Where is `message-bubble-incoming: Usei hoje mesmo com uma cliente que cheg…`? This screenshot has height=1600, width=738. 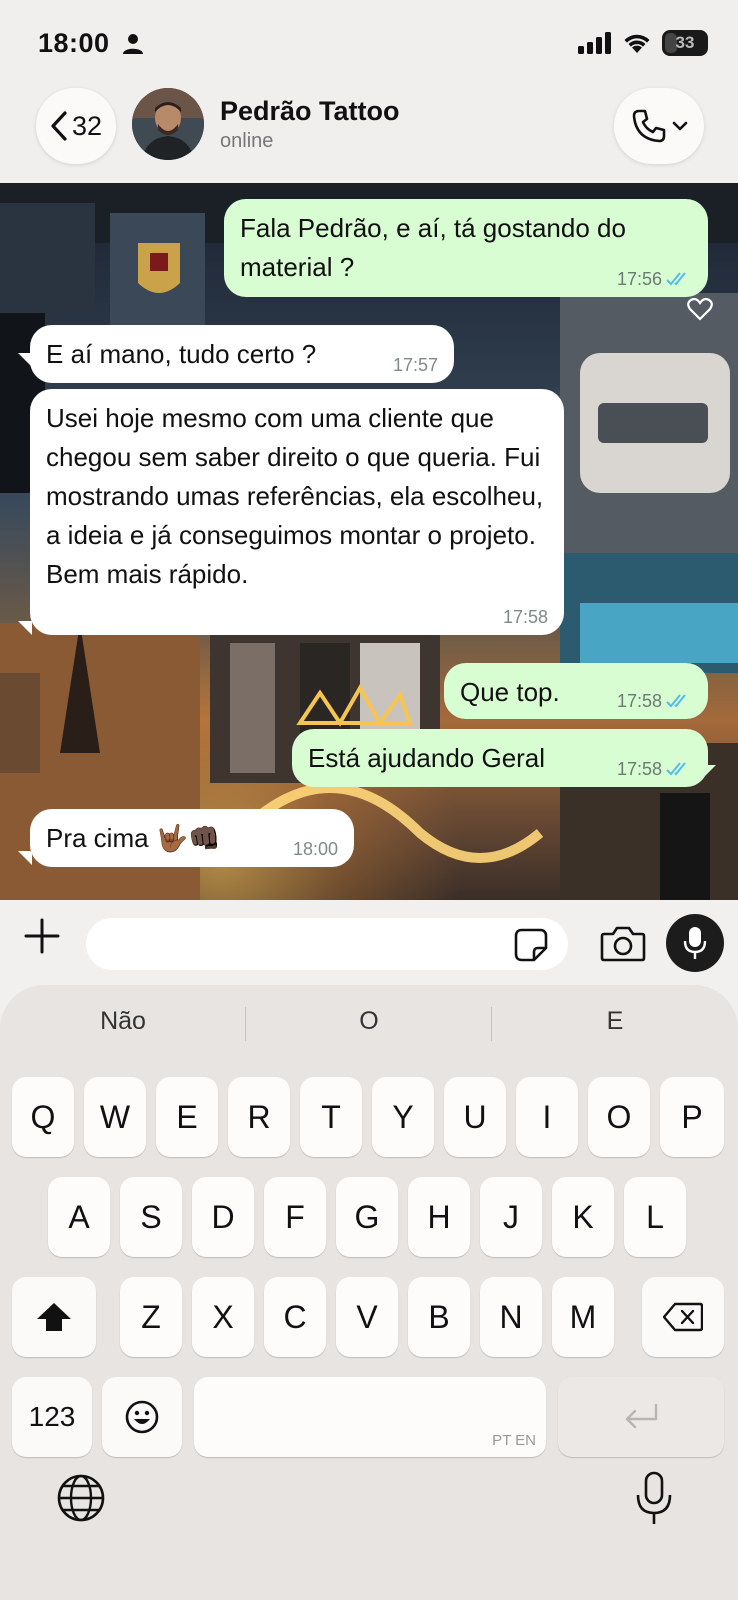 message-bubble-incoming: Usei hoje mesmo com uma cliente que cheg… is located at coordinates (297, 512).